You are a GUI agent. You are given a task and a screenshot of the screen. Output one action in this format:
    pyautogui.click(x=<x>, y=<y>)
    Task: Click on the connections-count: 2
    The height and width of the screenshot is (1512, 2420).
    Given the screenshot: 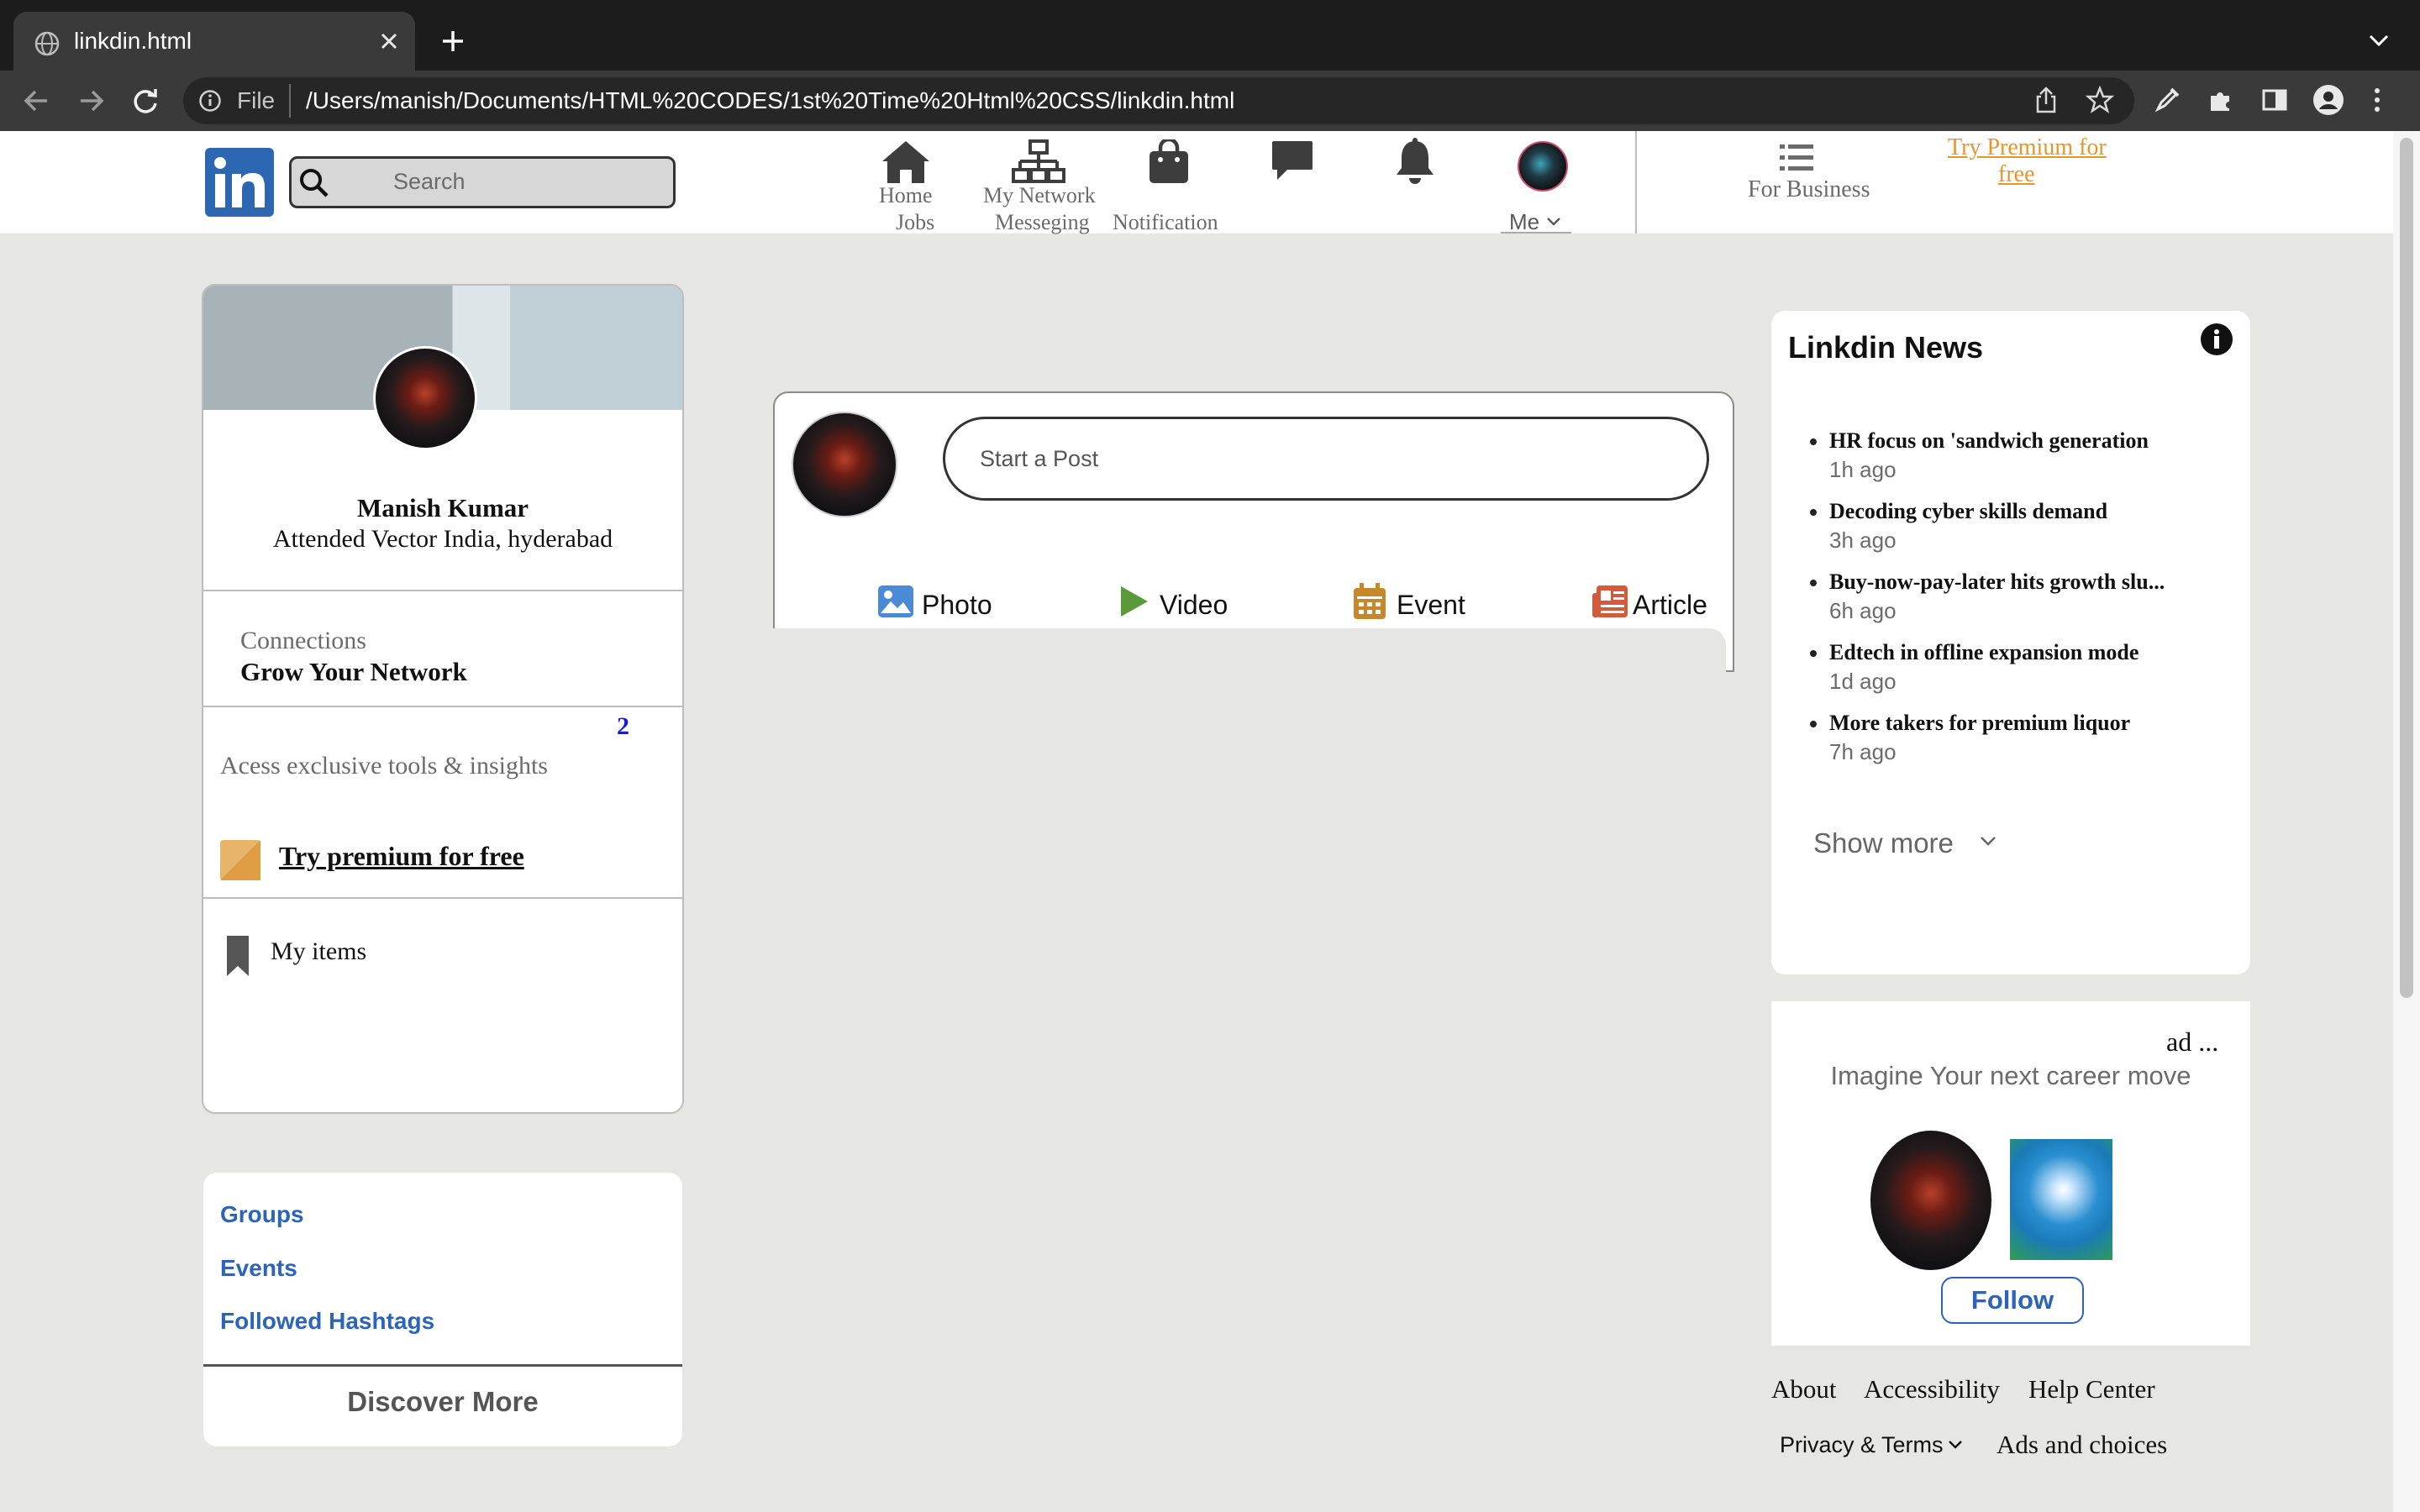 What is the action you would take?
    pyautogui.click(x=623, y=726)
    